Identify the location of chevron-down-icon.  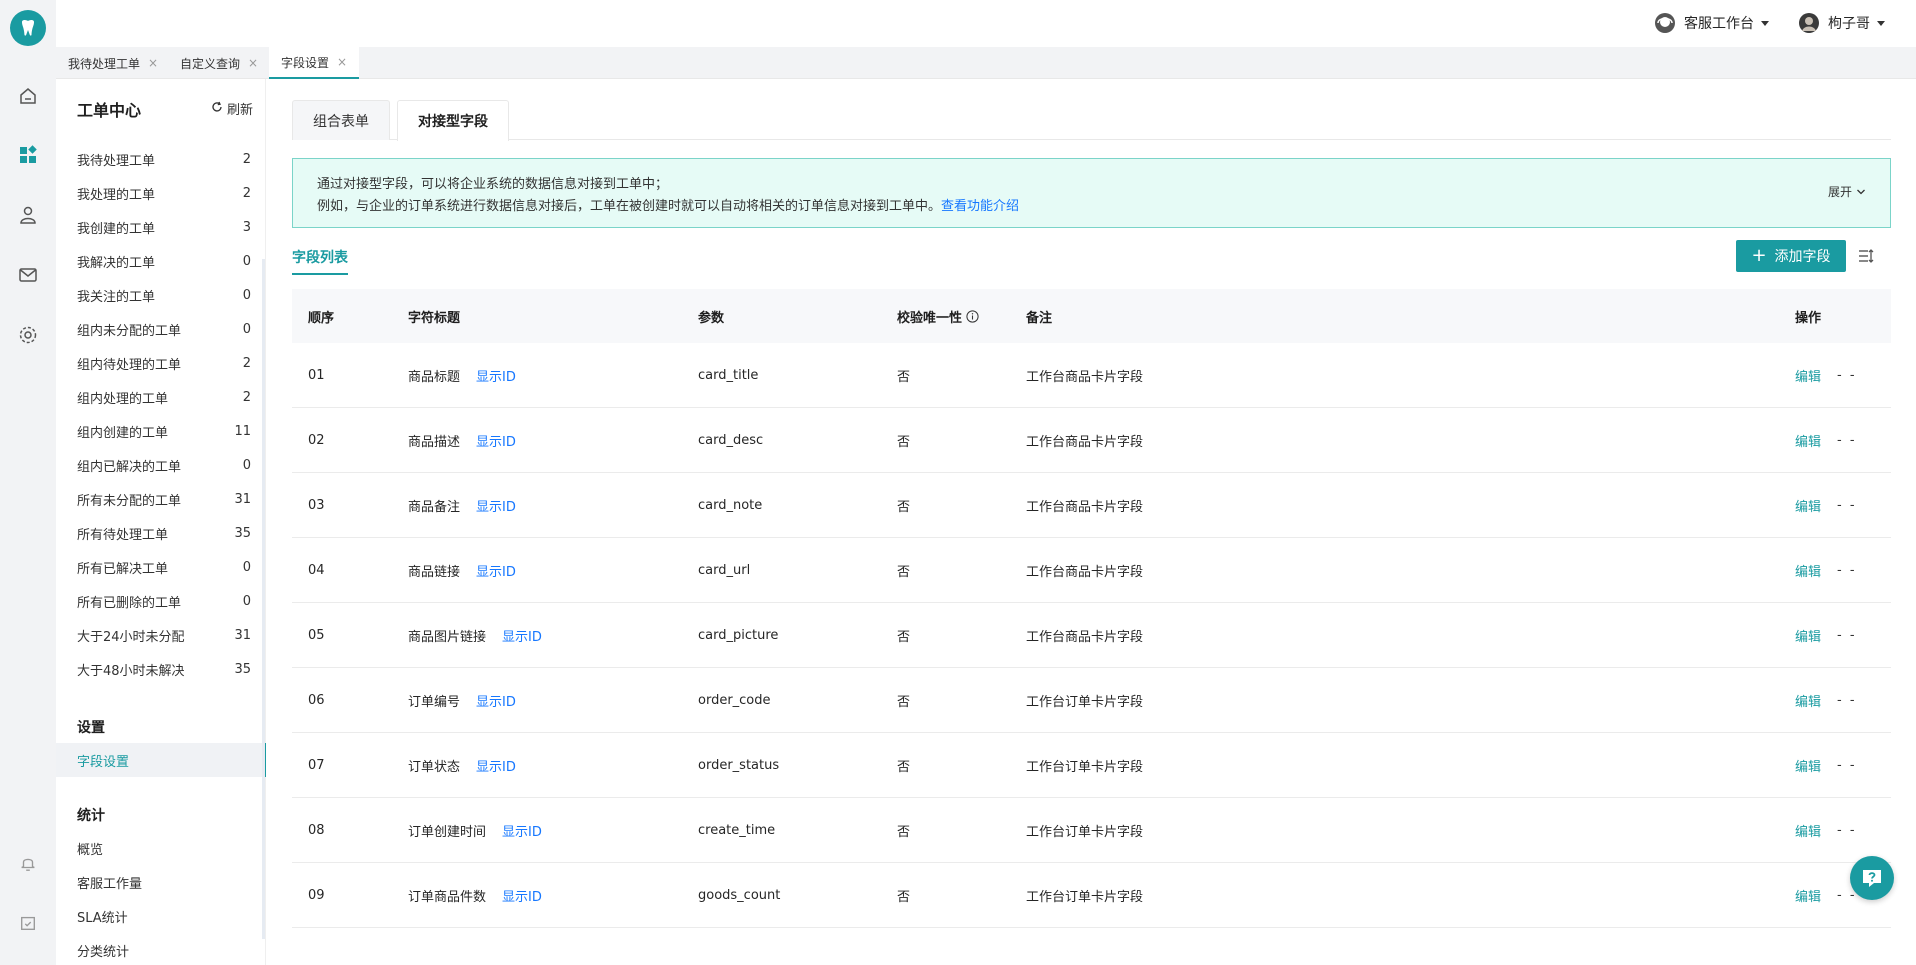
(1881, 23).